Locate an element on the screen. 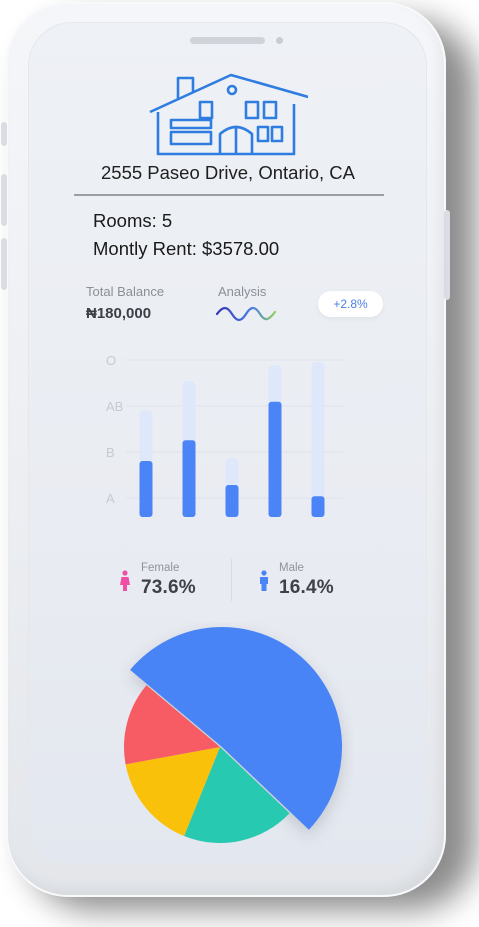 Image resolution: width=479 pixels, height=927 pixels. analysis-wave-icon is located at coordinates (246, 314).